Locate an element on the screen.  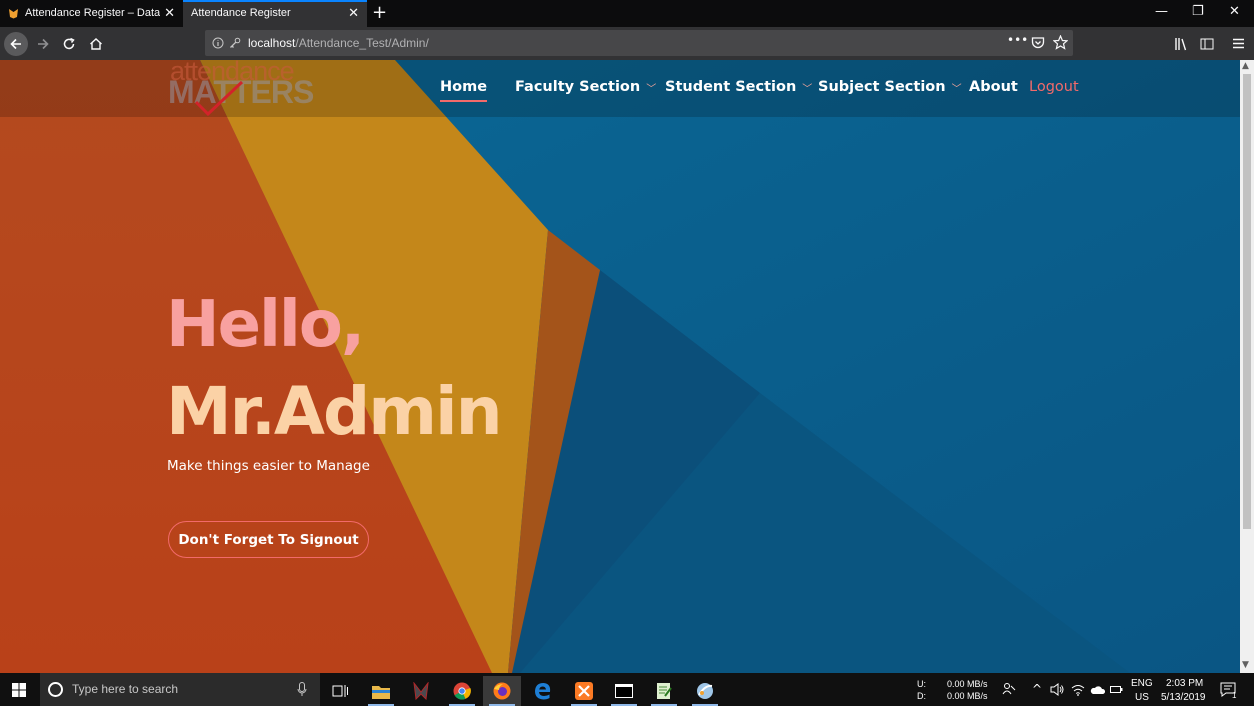
scroll-down-arrow-icon: ▼ is located at coordinates (1245, 665).